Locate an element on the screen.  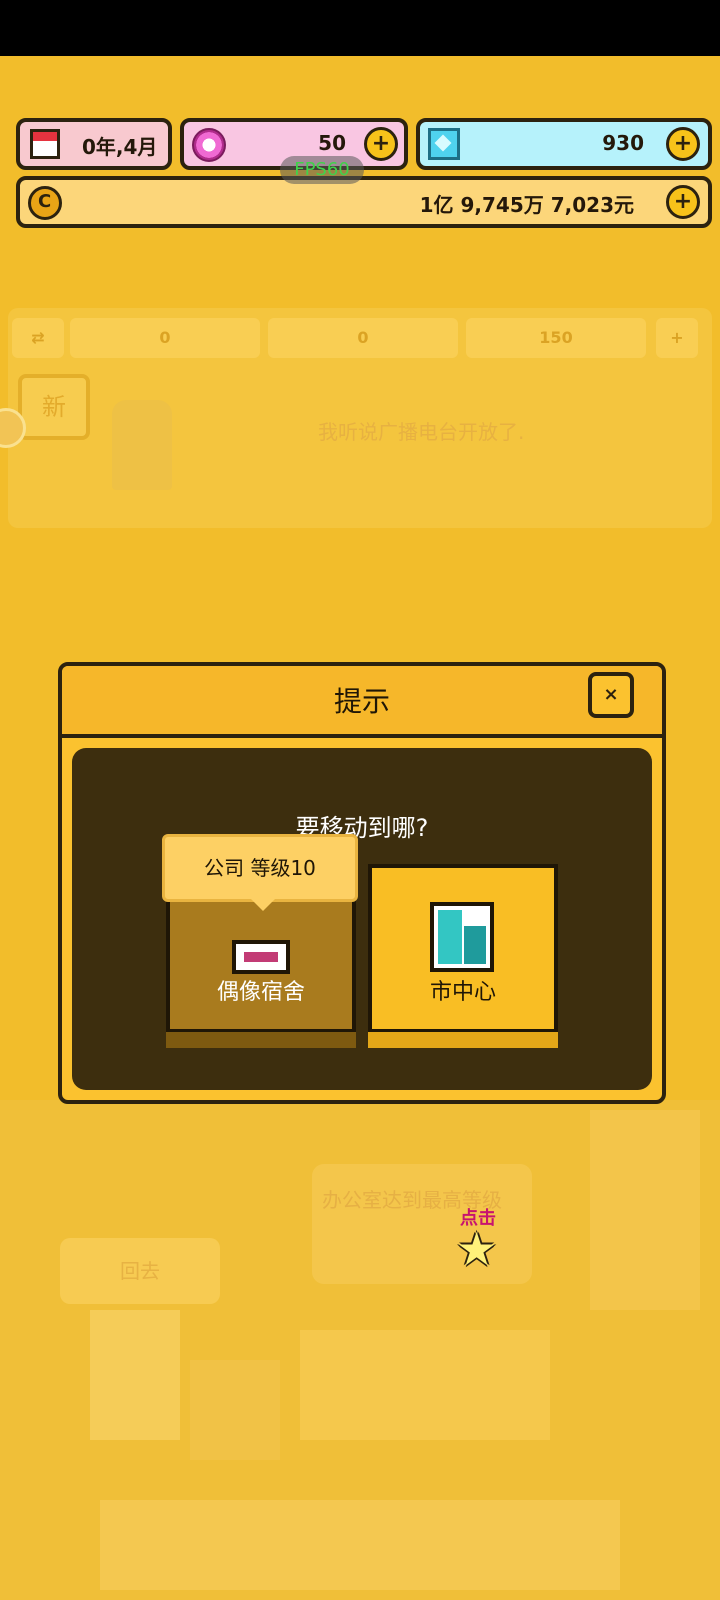
date-display: 0年,4月 is located at coordinates (94, 144).